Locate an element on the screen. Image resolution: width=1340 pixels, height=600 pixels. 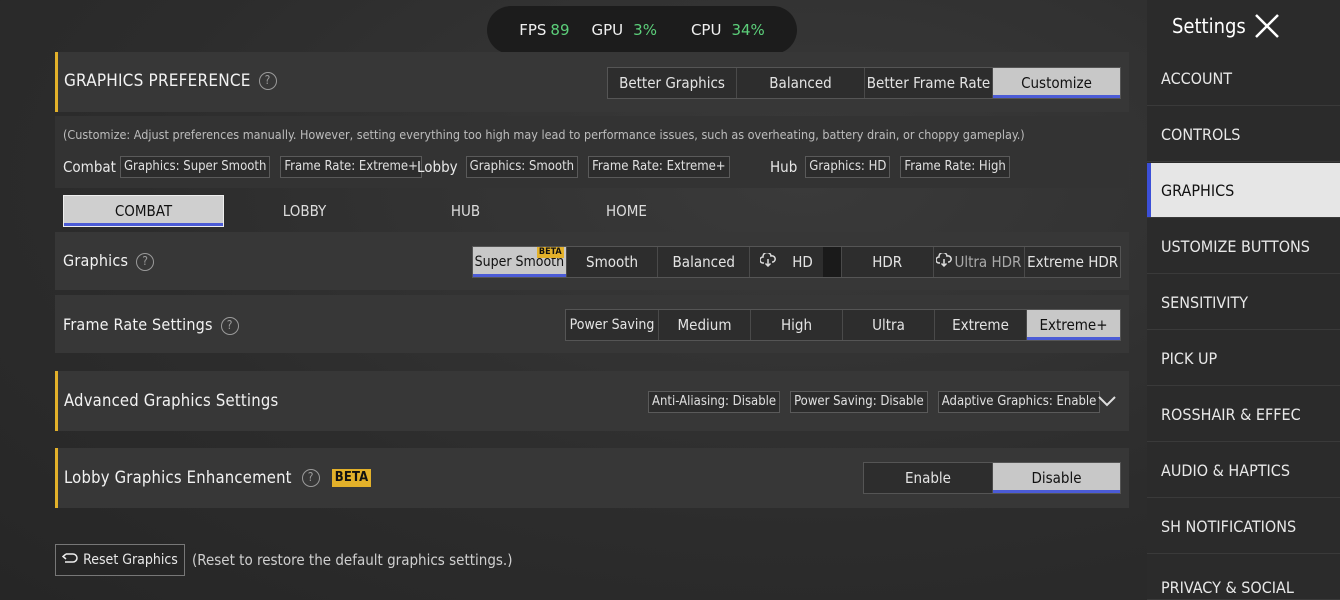
lobby-enhancement-label: Lobby Graphics Enhancement ? BETA is located at coordinates (218, 477).